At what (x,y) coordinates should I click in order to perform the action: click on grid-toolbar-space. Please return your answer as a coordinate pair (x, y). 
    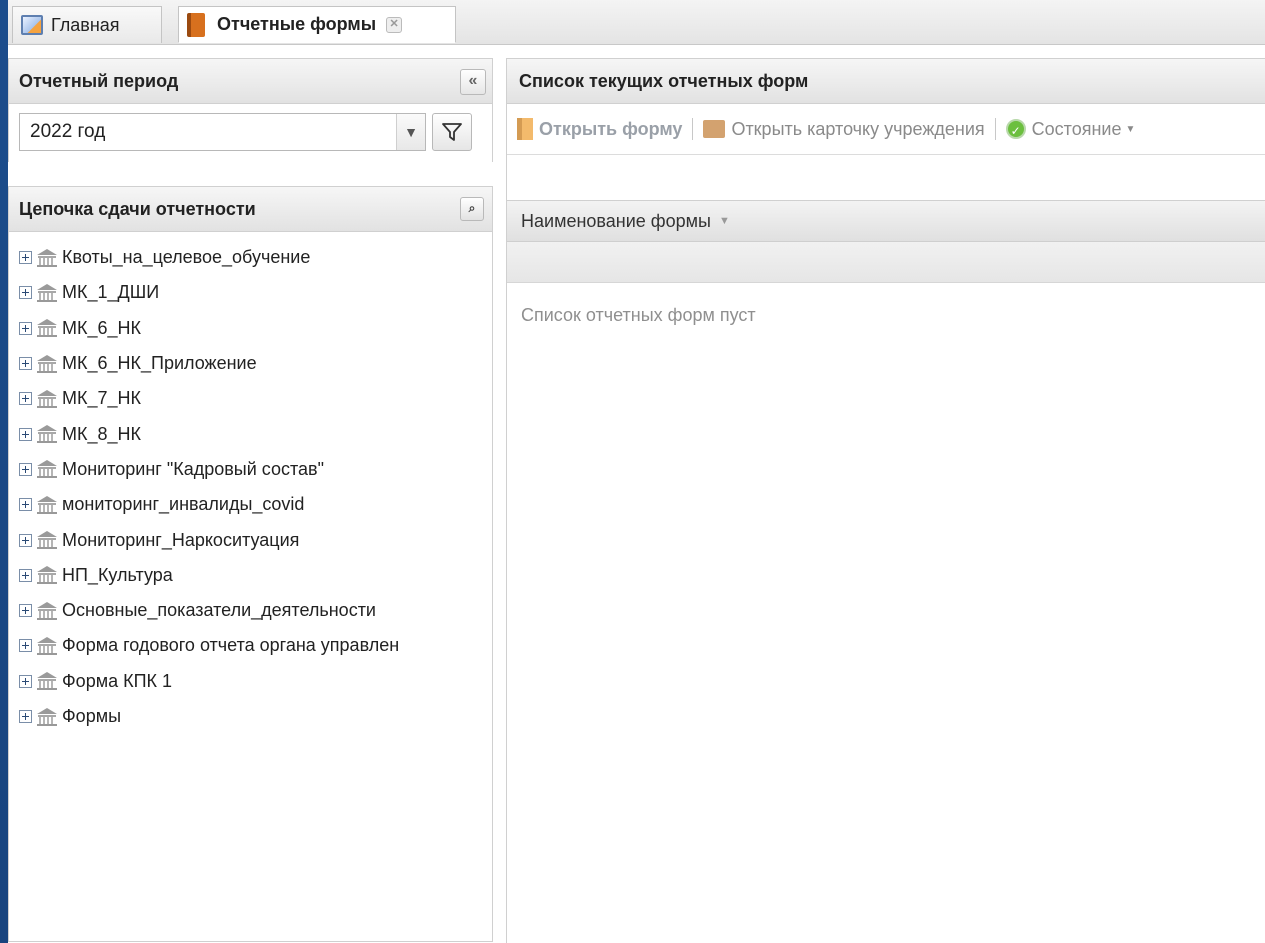
    Looking at the image, I should click on (886, 177).